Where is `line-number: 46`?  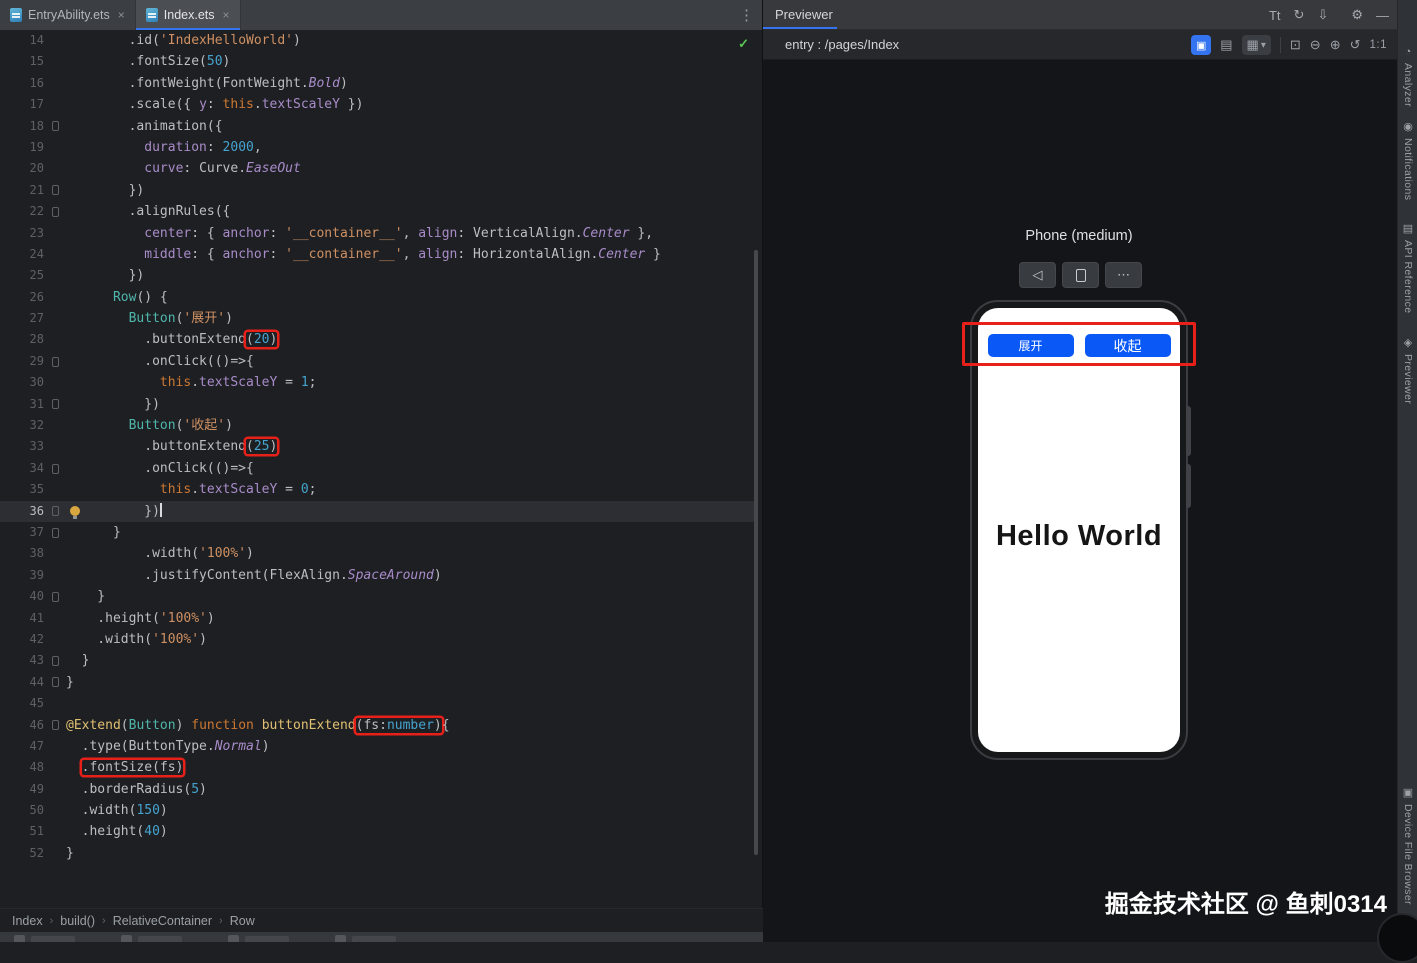 line-number: 46 is located at coordinates (22, 725).